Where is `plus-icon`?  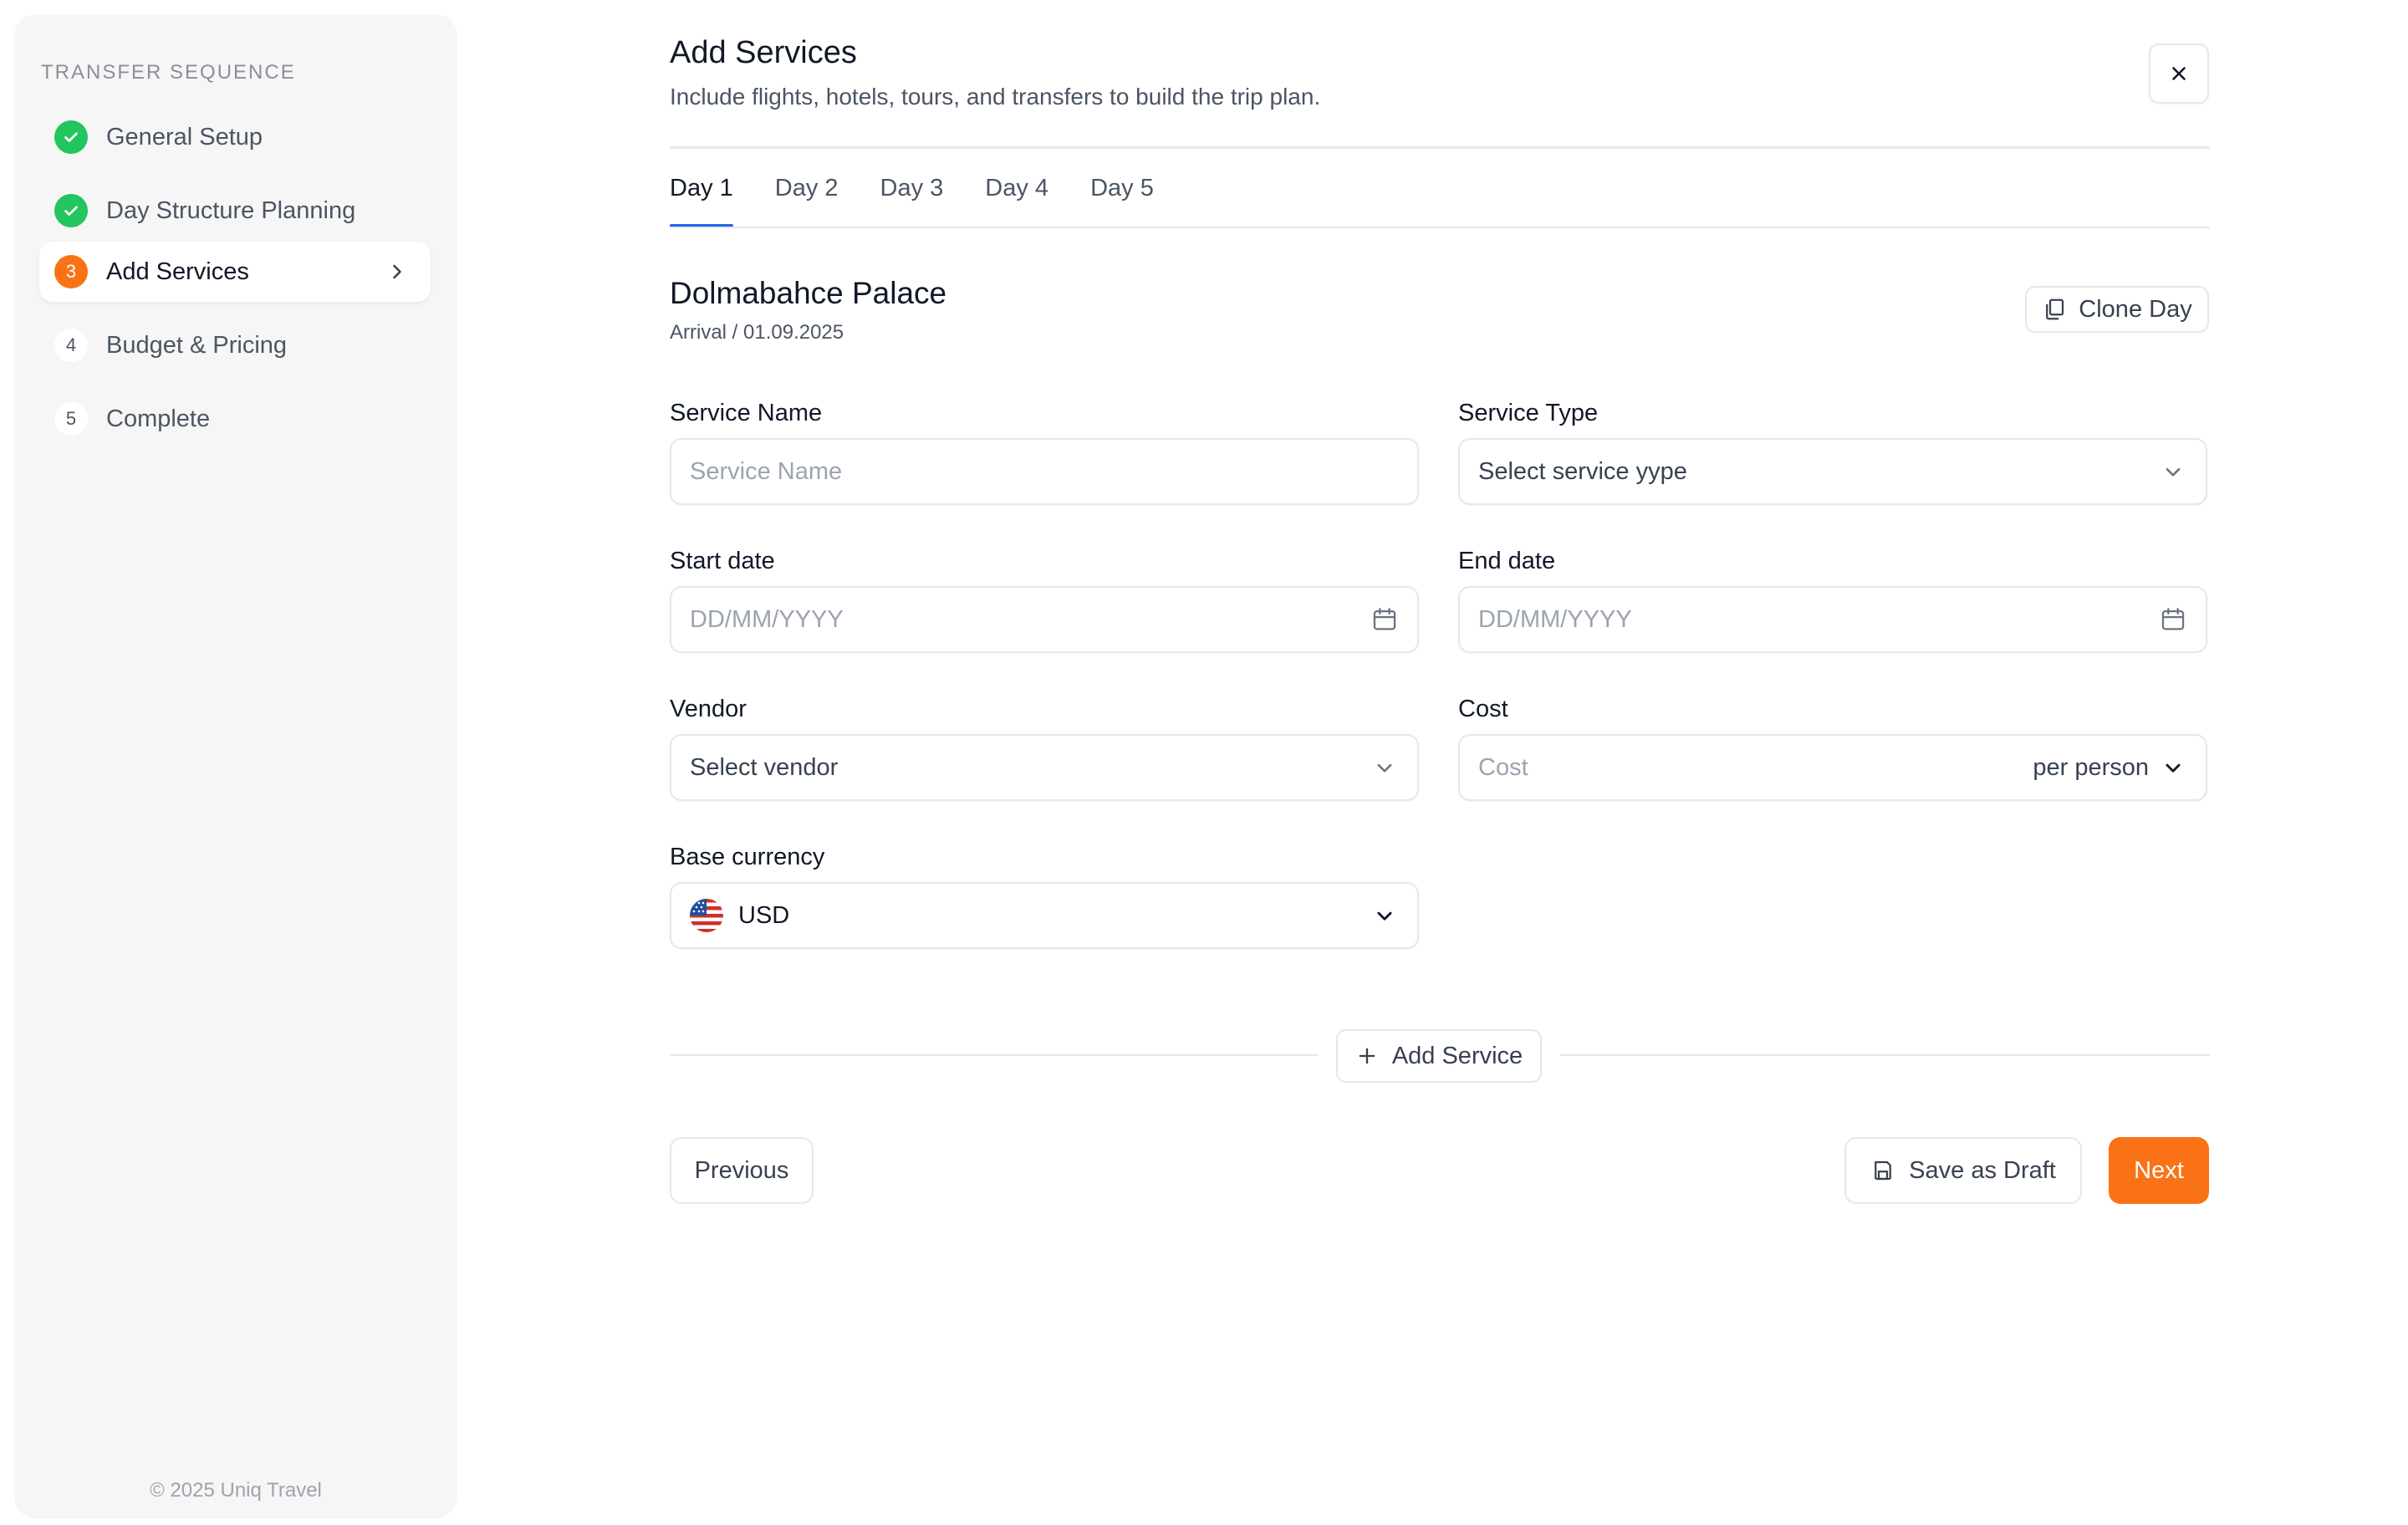 plus-icon is located at coordinates (1367, 1056).